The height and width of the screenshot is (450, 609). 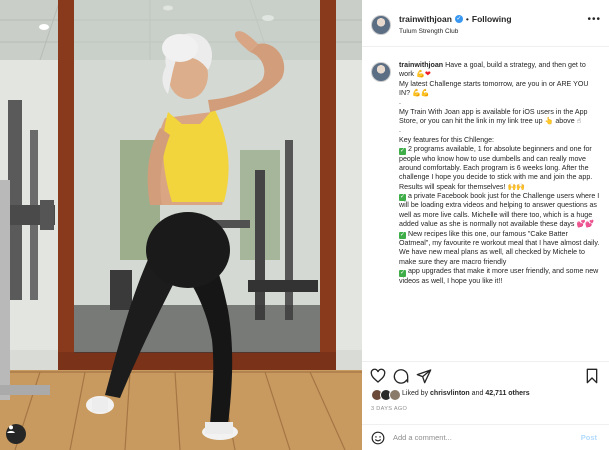 What do you see at coordinates (485, 437) in the screenshot?
I see `comment-bar: Add a comment... Post` at bounding box center [485, 437].